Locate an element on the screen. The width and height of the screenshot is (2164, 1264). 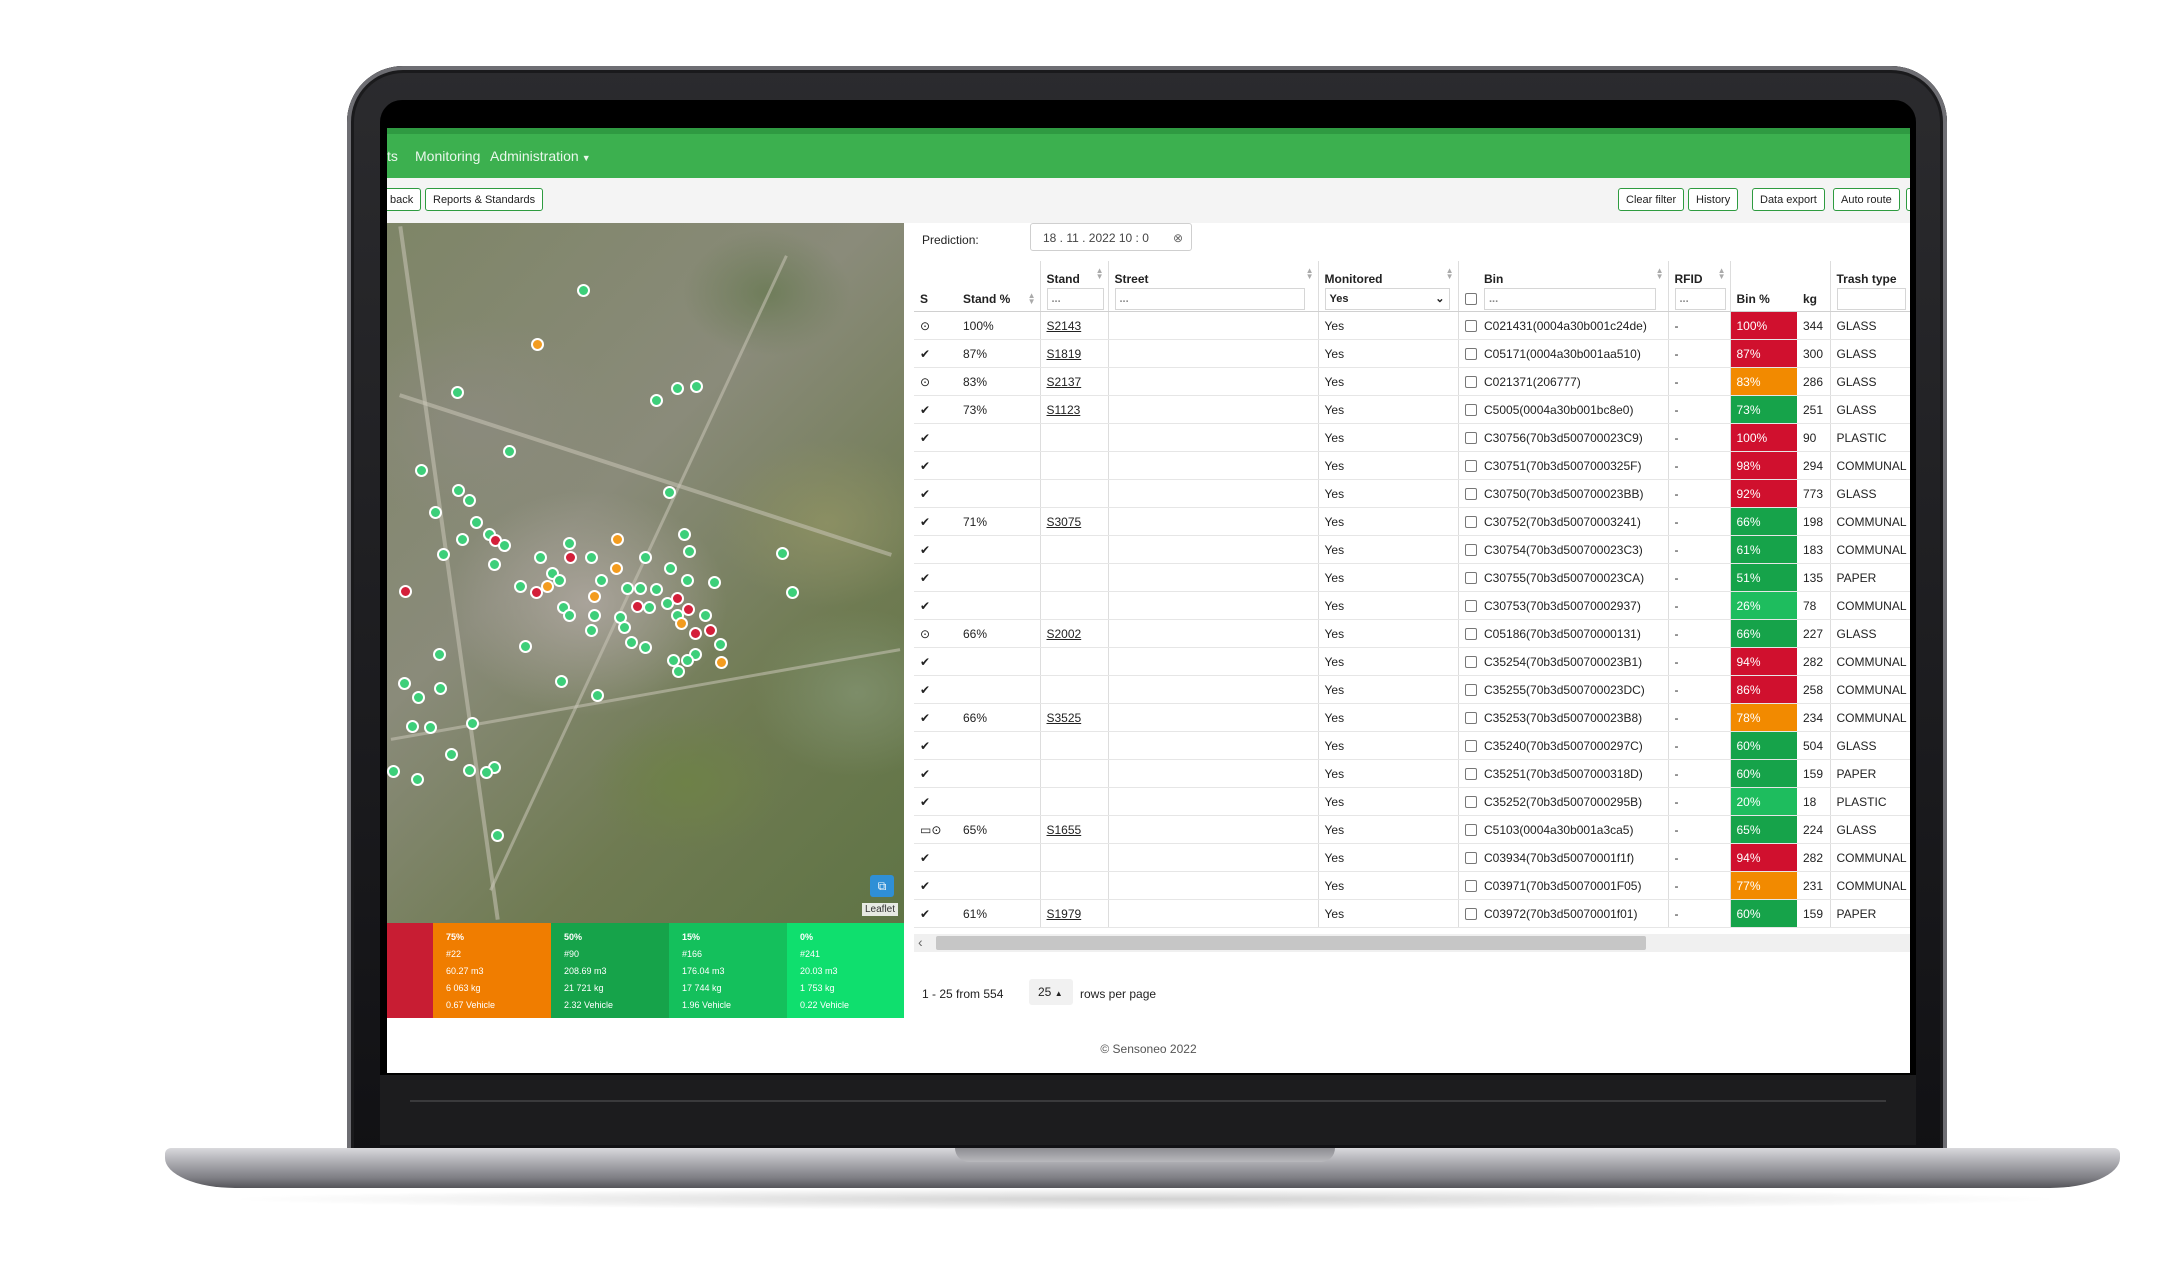
header-rfid: RFID ▲ ▼ is located at coordinates (1698, 273).